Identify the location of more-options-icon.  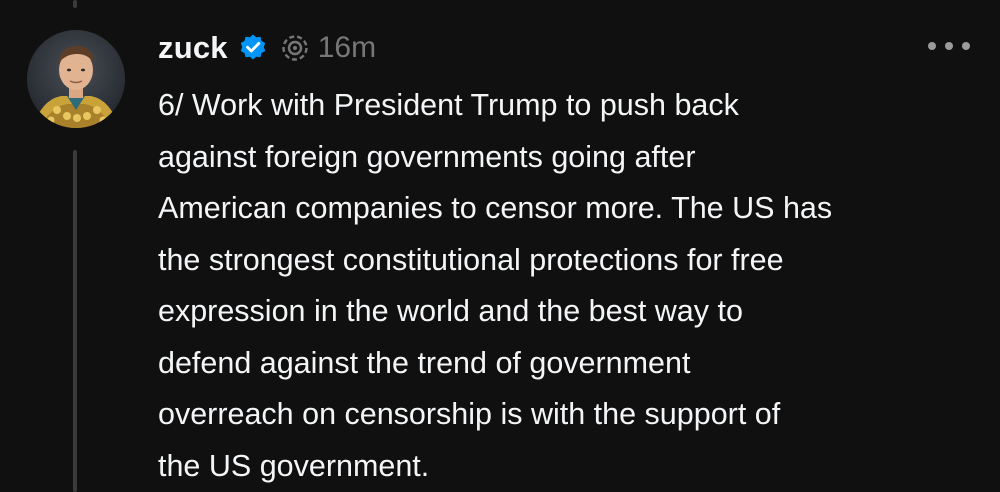
(949, 46).